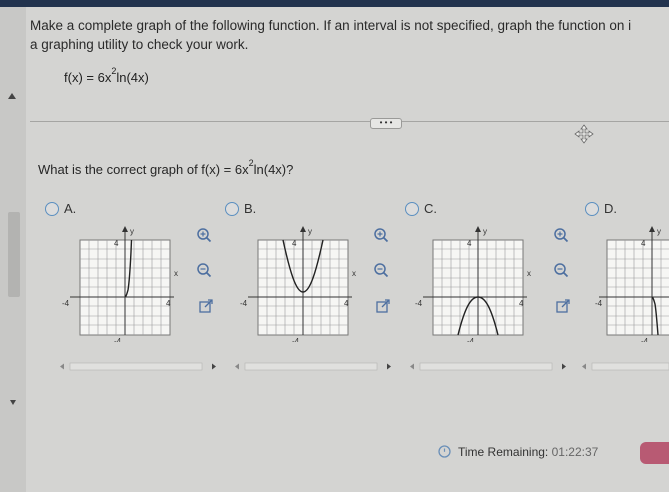  Describe the element at coordinates (419, 303) in the screenshot. I see `graph-c-x-tick-neg: -4` at that location.